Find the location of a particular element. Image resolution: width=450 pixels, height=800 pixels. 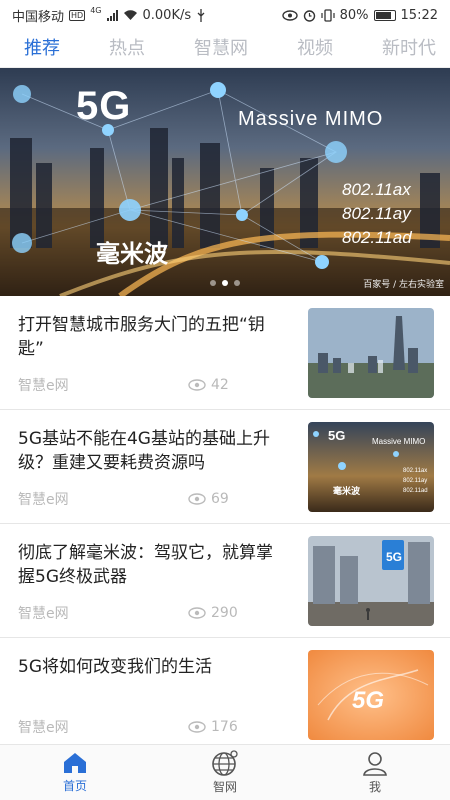

view-count: 69 is located at coordinates (220, 499).